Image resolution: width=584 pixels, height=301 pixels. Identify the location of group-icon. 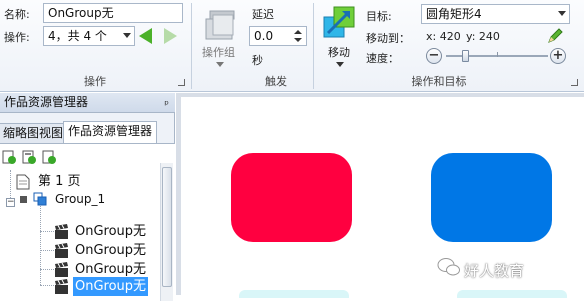
(33, 199).